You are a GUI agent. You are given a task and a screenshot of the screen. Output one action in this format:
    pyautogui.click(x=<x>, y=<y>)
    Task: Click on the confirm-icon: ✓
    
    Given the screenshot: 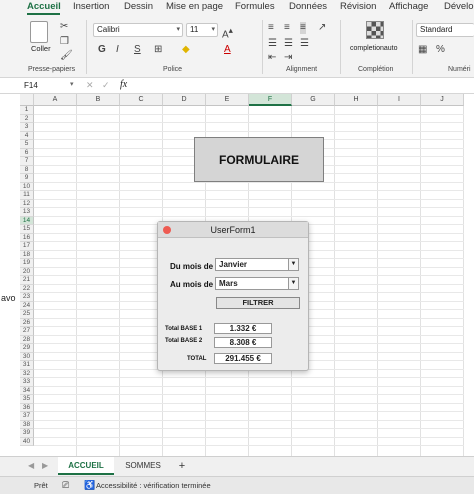 What is the action you would take?
    pyautogui.click(x=106, y=85)
    